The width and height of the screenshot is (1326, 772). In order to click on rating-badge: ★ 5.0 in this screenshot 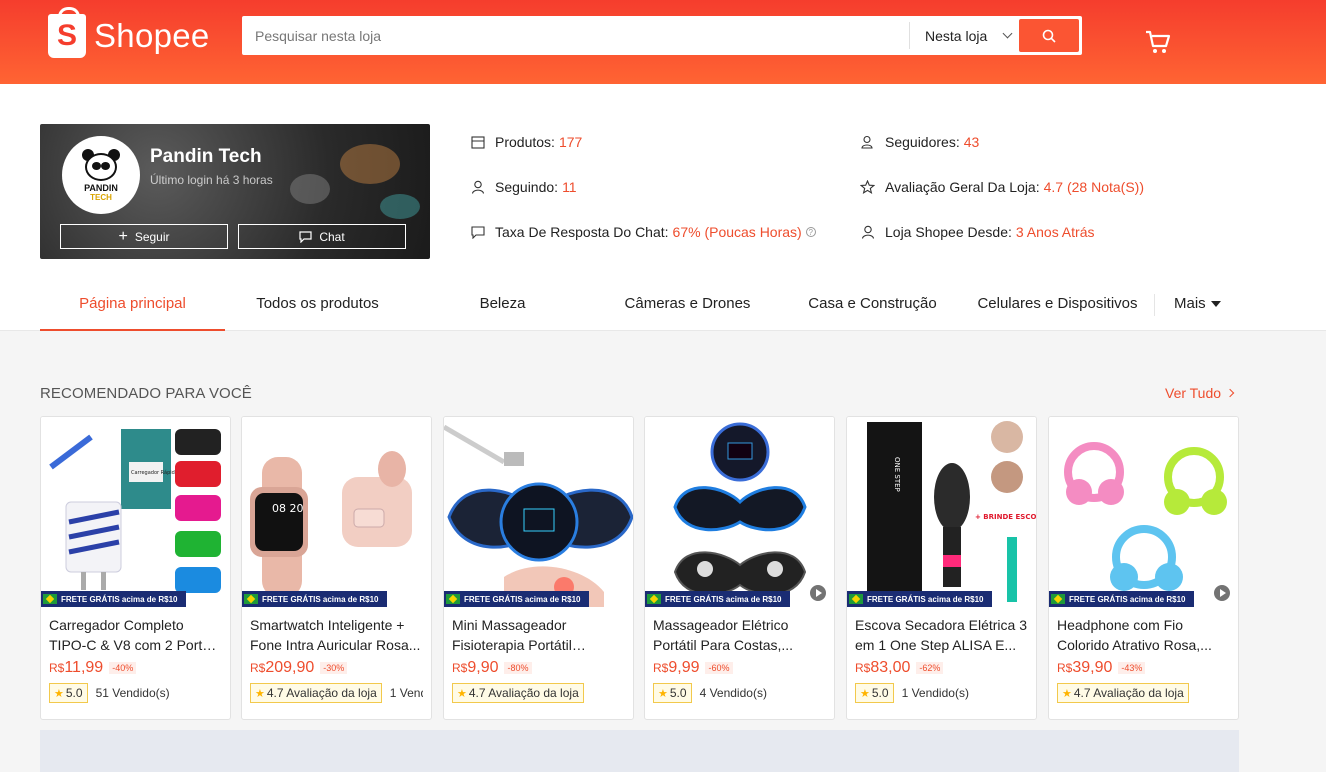, I will do `click(68, 693)`.